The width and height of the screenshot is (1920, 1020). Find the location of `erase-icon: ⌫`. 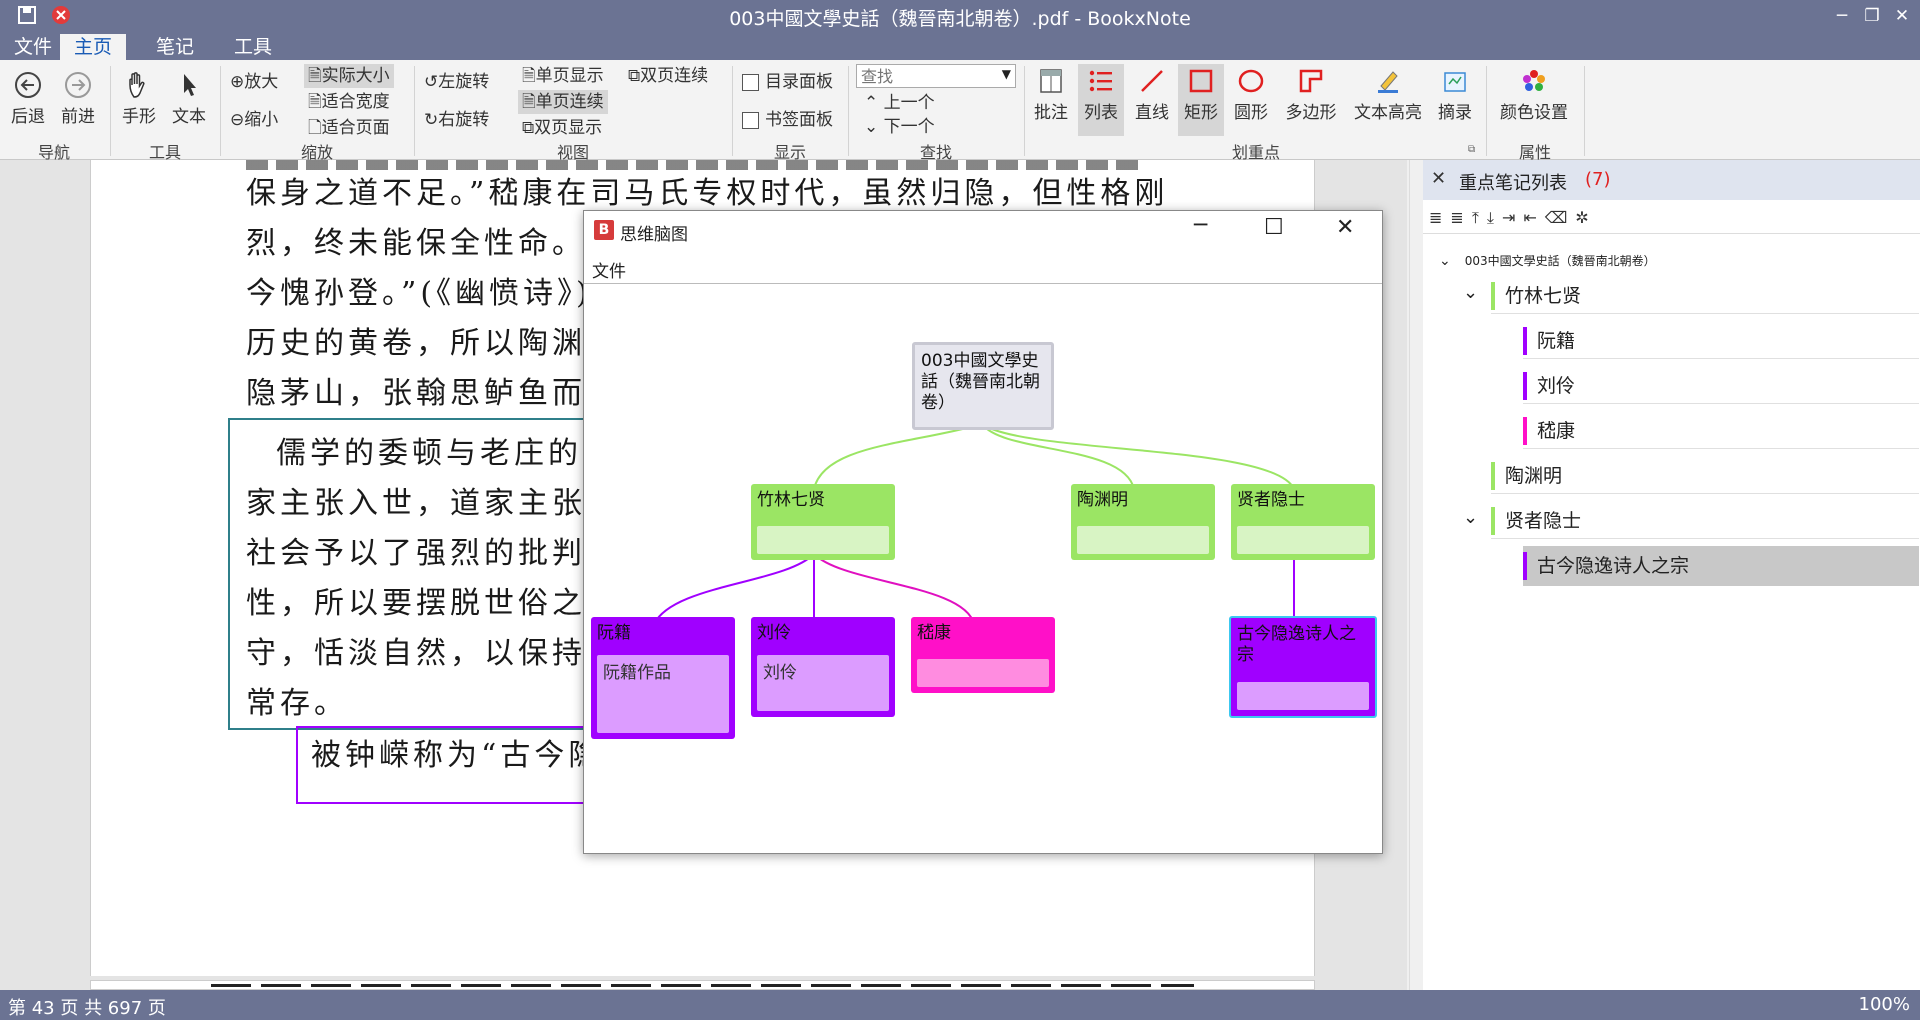

erase-icon: ⌫ is located at coordinates (1560, 217).